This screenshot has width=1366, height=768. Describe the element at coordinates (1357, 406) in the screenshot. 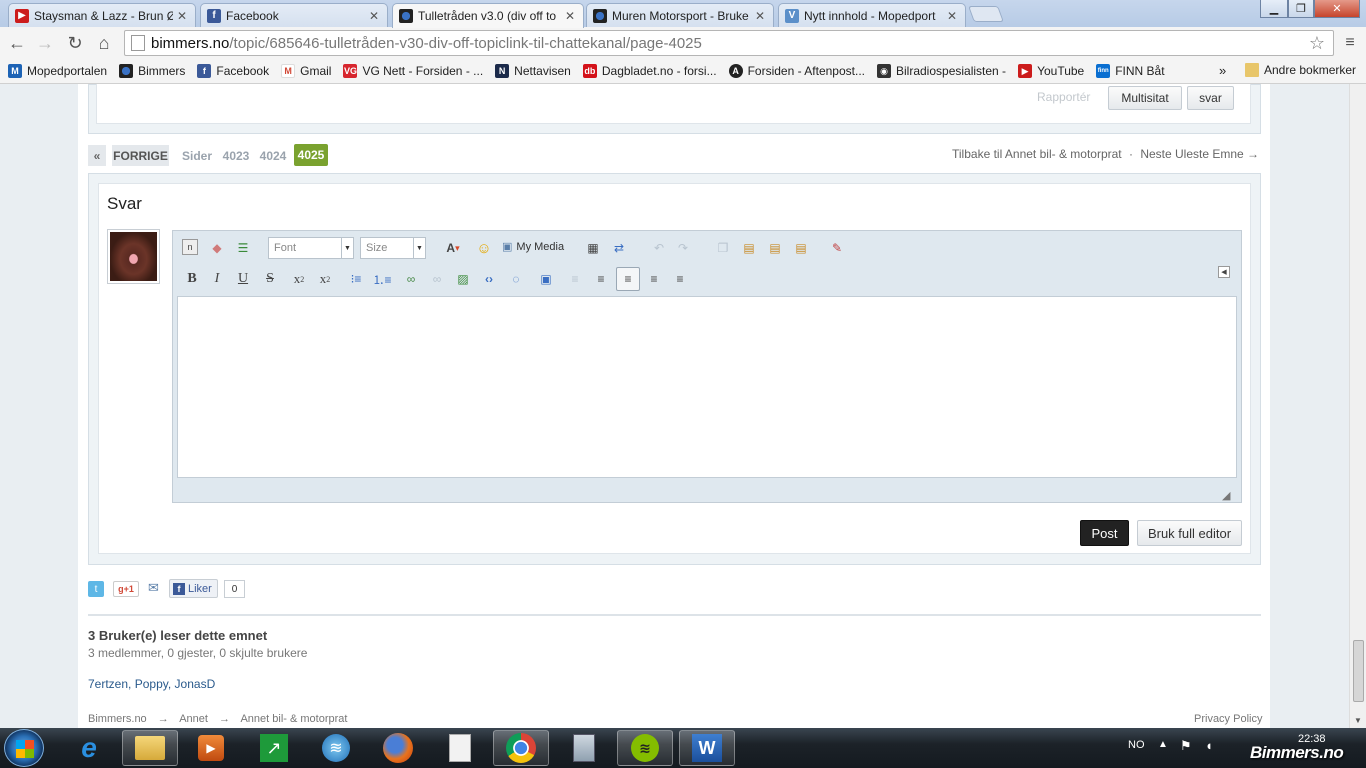

I see `vertical-scrollbar: ▼` at that location.